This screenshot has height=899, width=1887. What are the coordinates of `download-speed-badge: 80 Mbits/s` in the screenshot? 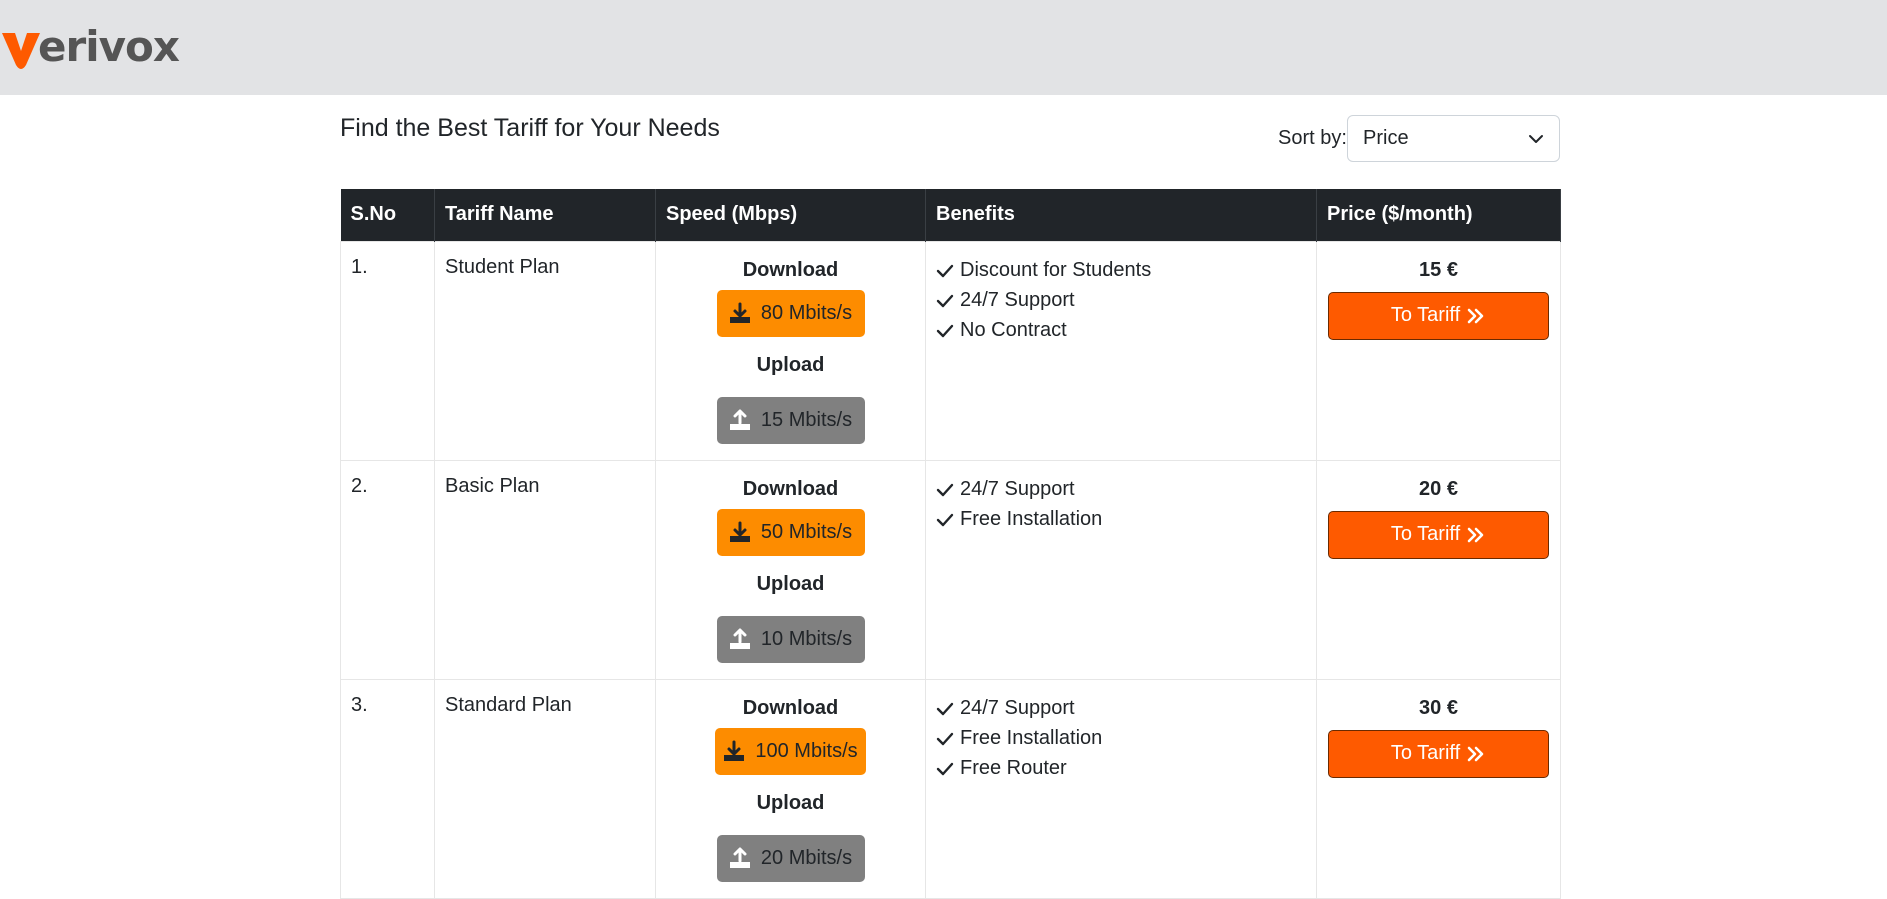 It's located at (790, 313).